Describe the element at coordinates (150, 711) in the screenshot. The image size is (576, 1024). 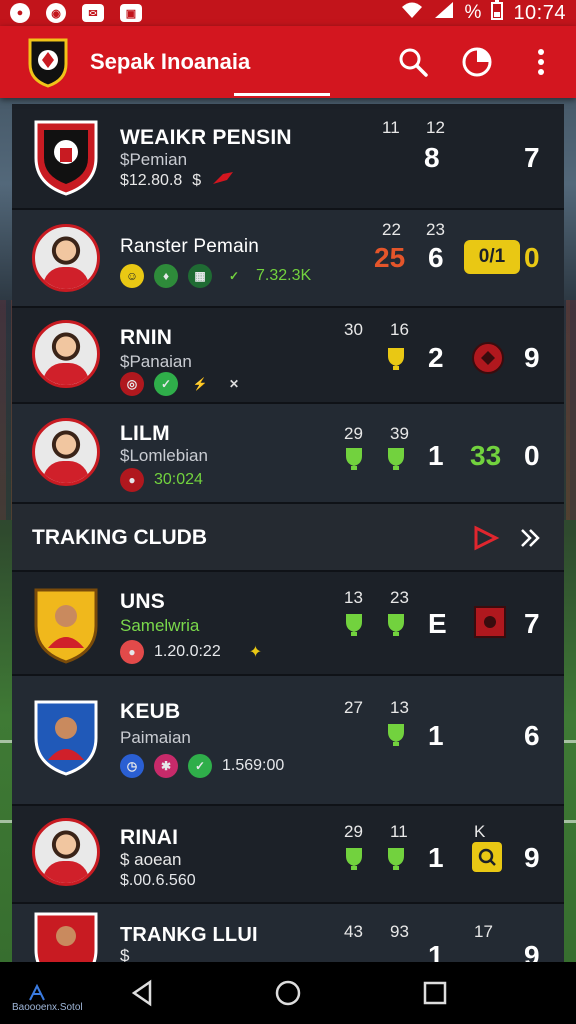
I see `club-name: KEUB` at that location.